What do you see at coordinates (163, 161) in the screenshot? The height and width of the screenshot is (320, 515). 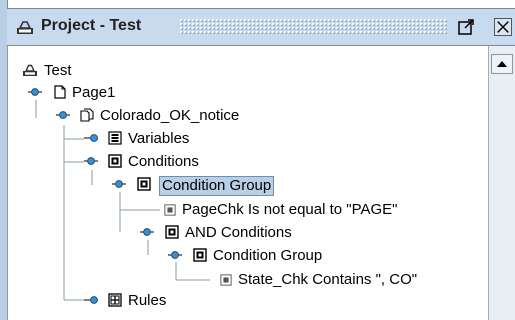 I see `tree-node-label: Conditions` at bounding box center [163, 161].